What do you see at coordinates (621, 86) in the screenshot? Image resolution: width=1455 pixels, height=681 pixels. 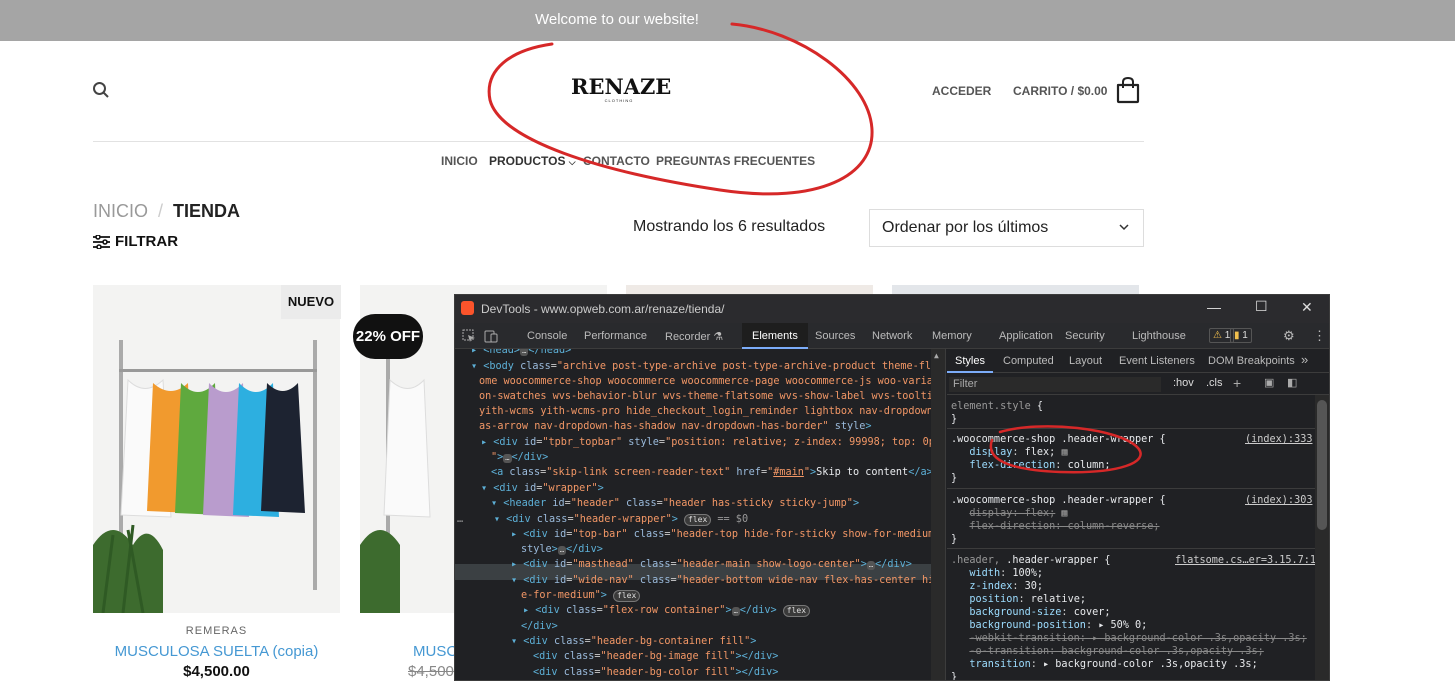 I see `logo-text: RENAZE` at bounding box center [621, 86].